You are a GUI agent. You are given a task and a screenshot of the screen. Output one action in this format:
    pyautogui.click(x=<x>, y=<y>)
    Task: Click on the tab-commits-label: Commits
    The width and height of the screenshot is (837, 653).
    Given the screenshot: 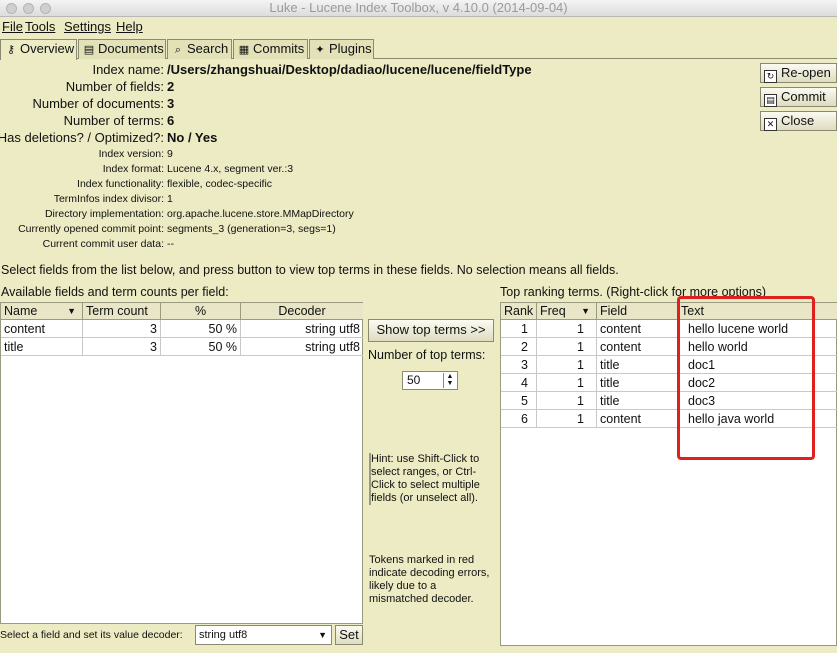 What is the action you would take?
    pyautogui.click(x=279, y=48)
    